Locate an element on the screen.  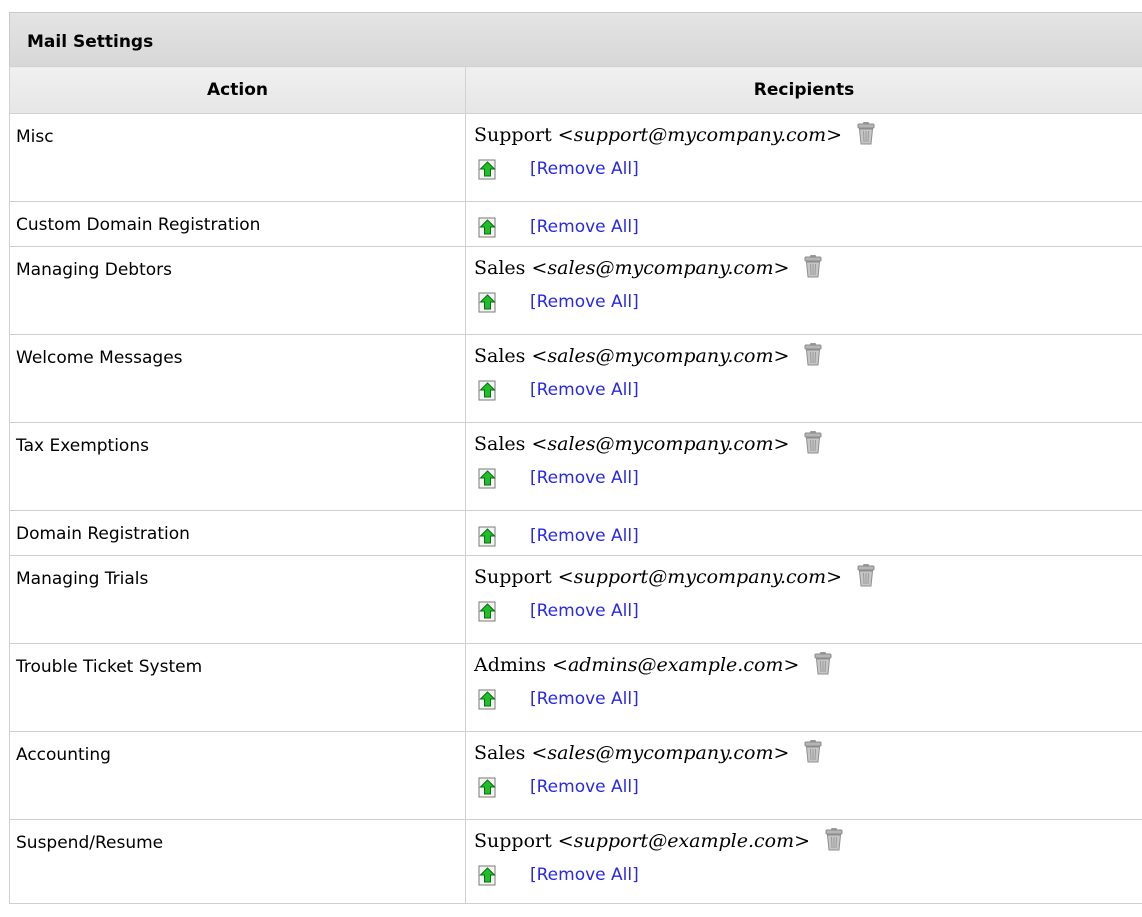
recipient-entry: Support <support@example.com> is located at coordinates (808, 841).